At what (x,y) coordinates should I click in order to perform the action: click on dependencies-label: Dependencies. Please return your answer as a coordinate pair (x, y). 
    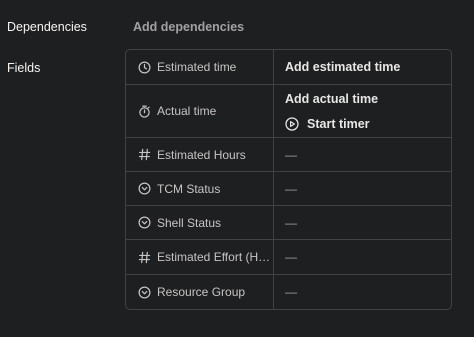
    Looking at the image, I should click on (47, 27).